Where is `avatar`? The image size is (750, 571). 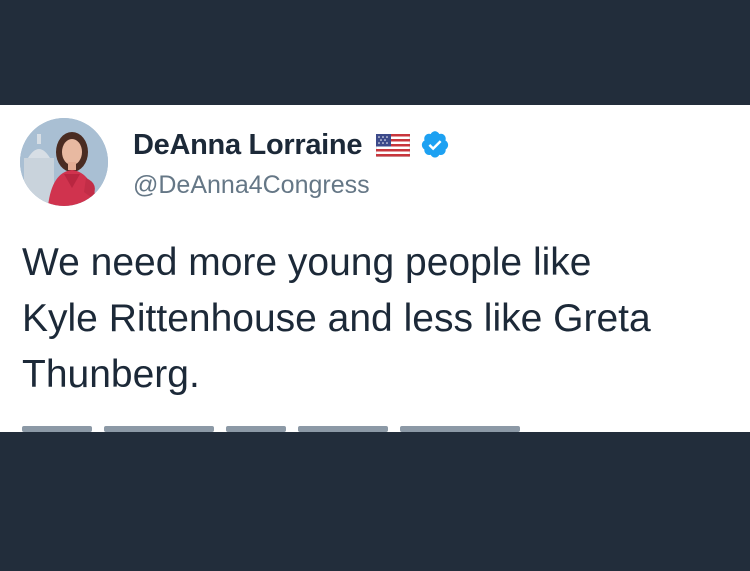
avatar is located at coordinates (64, 162).